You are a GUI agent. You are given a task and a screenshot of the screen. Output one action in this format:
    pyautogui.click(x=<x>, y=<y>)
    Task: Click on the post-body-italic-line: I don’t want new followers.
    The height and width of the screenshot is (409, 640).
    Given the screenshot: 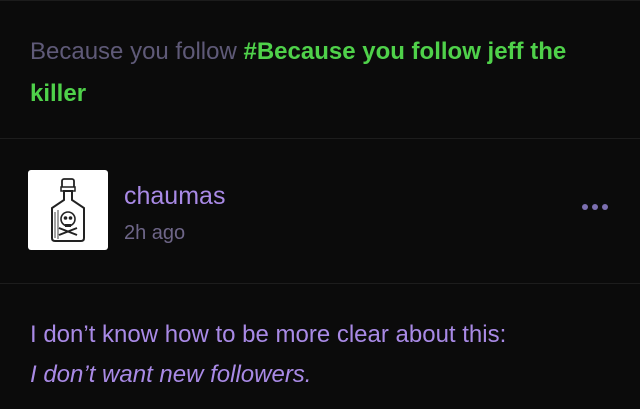 What is the action you would take?
    pyautogui.click(x=171, y=374)
    